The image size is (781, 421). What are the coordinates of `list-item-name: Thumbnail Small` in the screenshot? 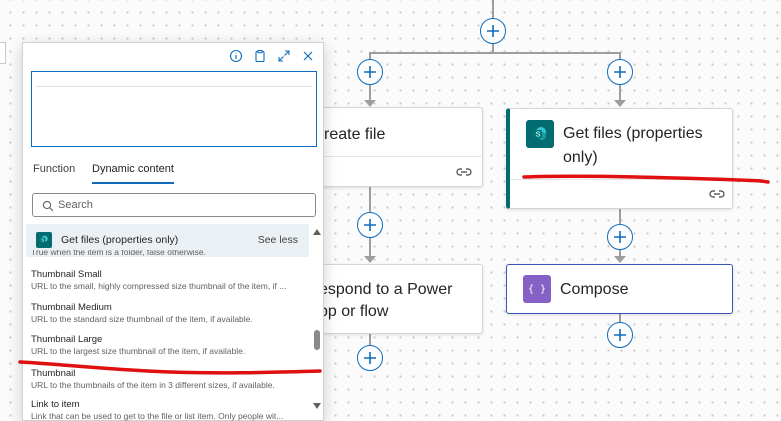 It's located at (66, 274).